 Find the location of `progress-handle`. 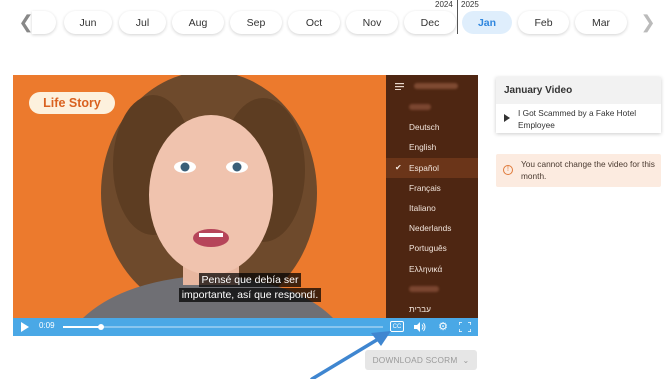

progress-handle is located at coordinates (101, 327).